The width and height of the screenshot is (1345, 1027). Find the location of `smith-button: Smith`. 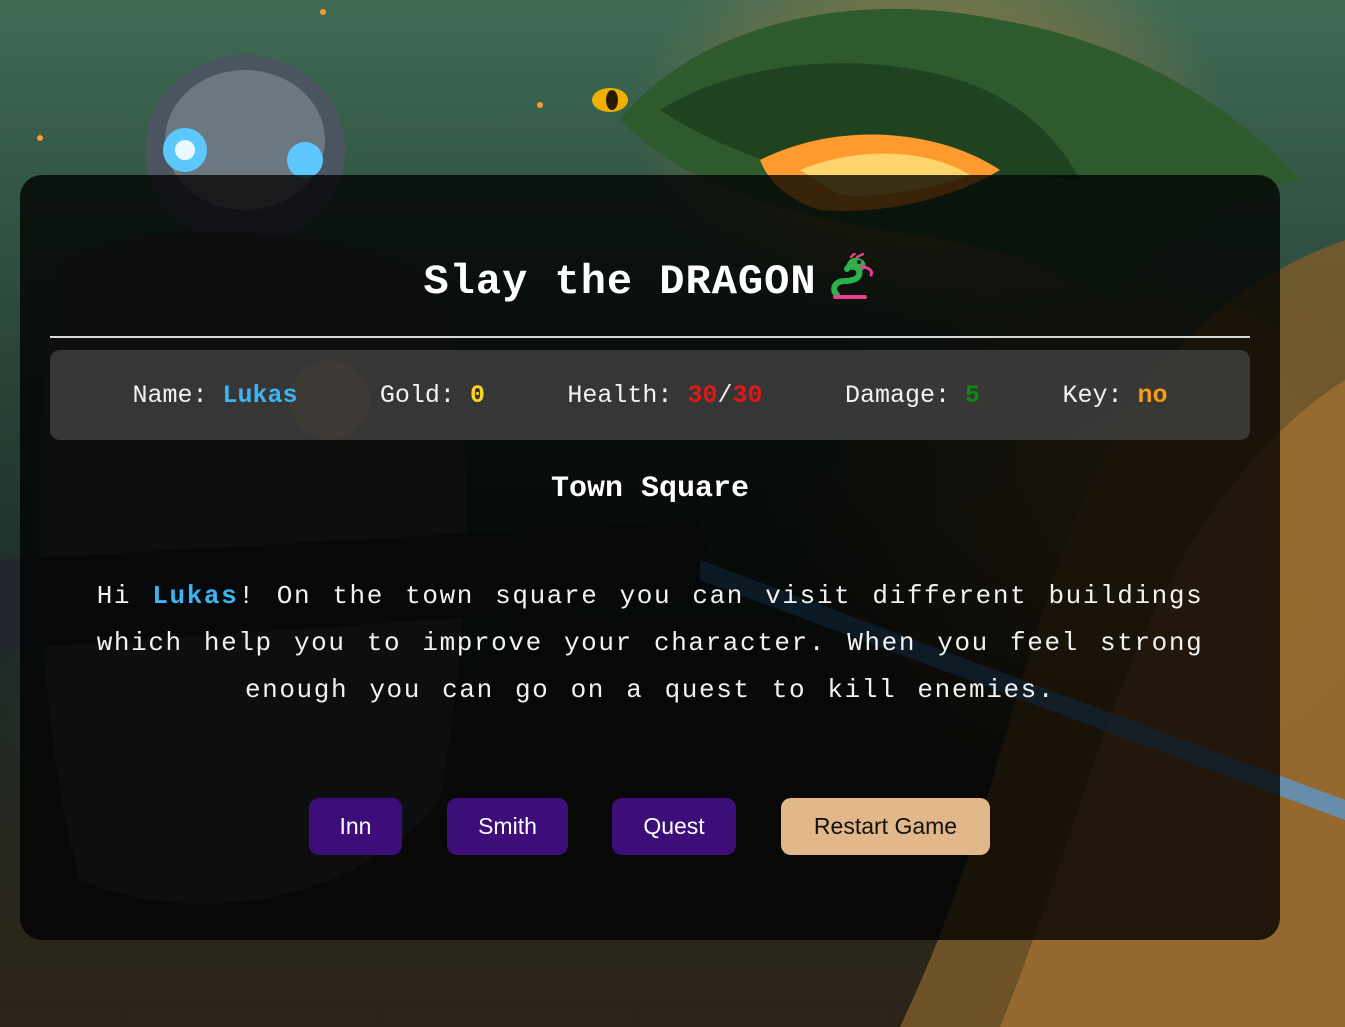

smith-button: Smith is located at coordinates (507, 826).